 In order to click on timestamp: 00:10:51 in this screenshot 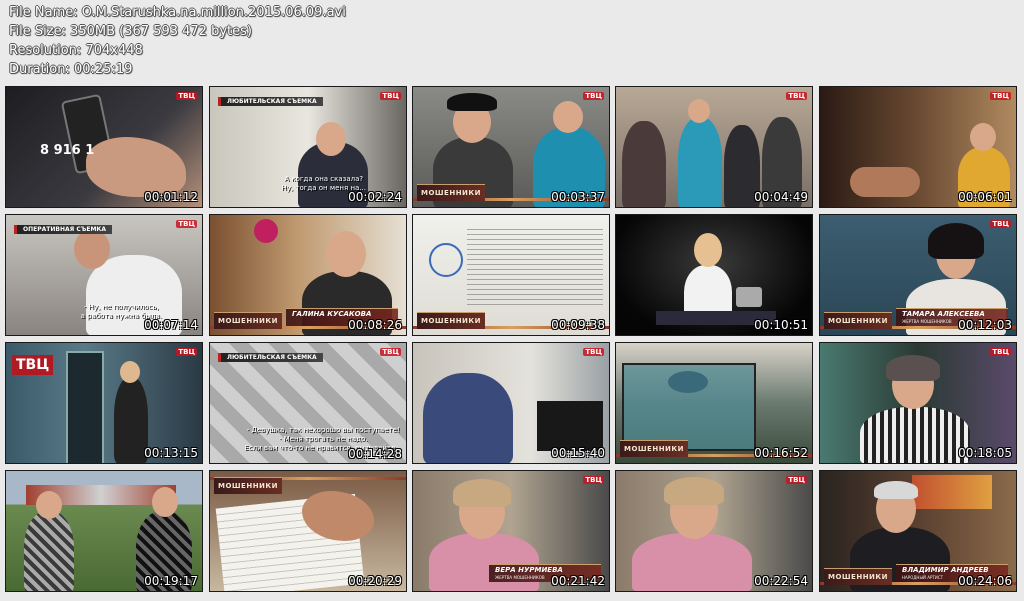, I will do `click(781, 325)`.